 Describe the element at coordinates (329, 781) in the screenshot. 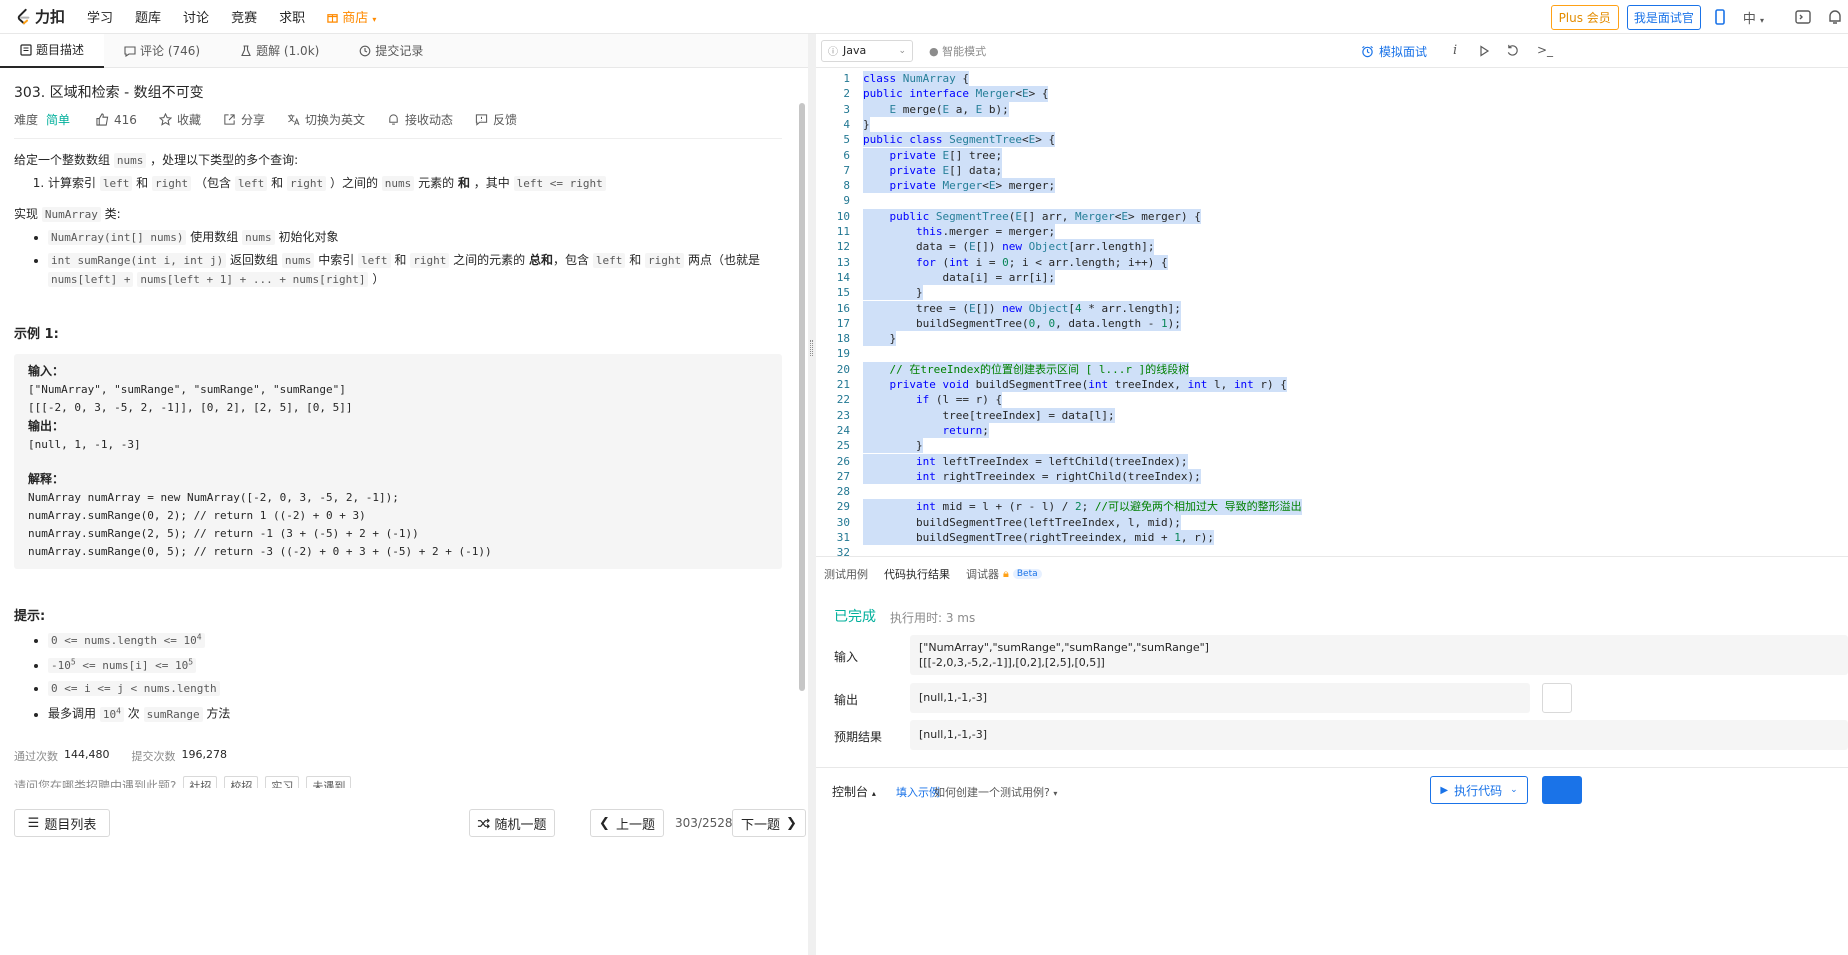

I see `chip-never: 未遇到` at that location.